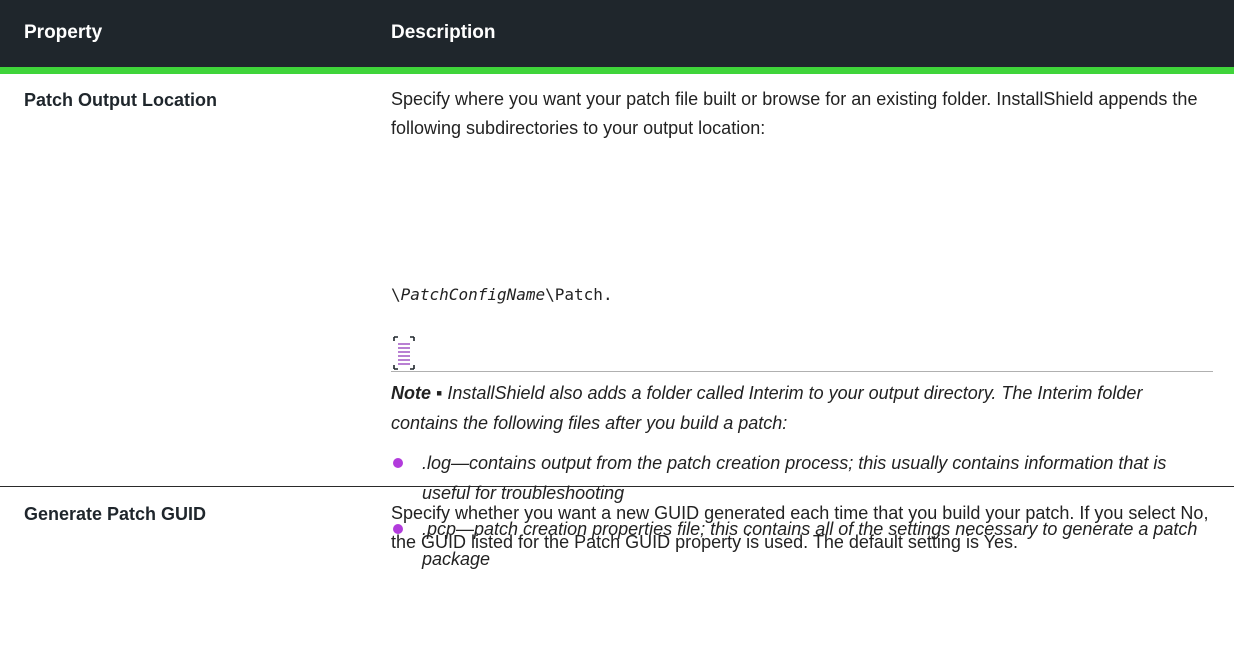 Image resolution: width=1234 pixels, height=651 pixels. Describe the element at coordinates (398, 463) in the screenshot. I see `bullet-icon` at that location.